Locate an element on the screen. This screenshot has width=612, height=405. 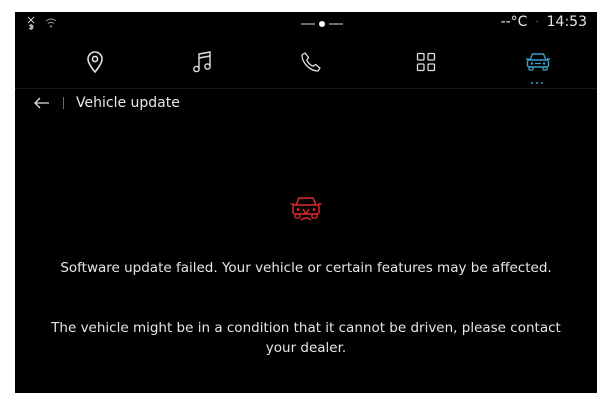
bluetooth-off-icon is located at coordinates (31, 23).